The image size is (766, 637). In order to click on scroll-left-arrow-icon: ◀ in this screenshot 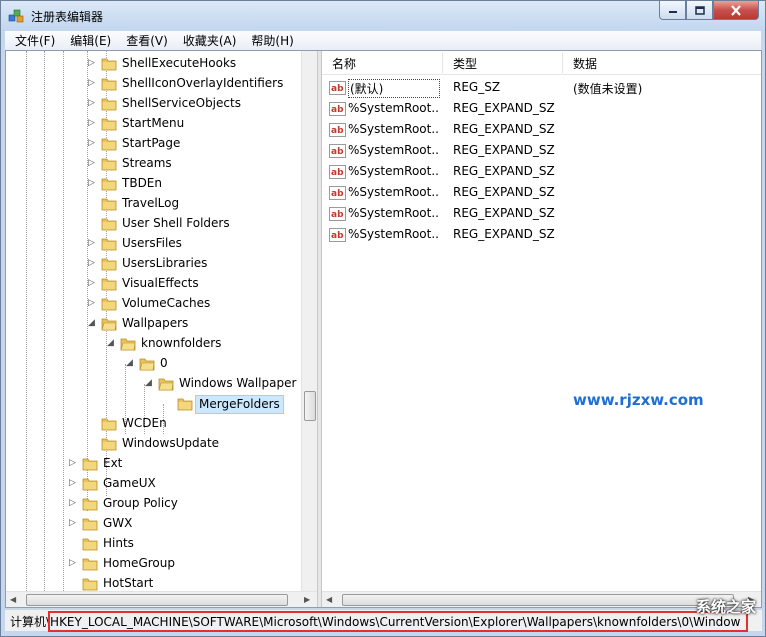, I will do `click(329, 599)`.